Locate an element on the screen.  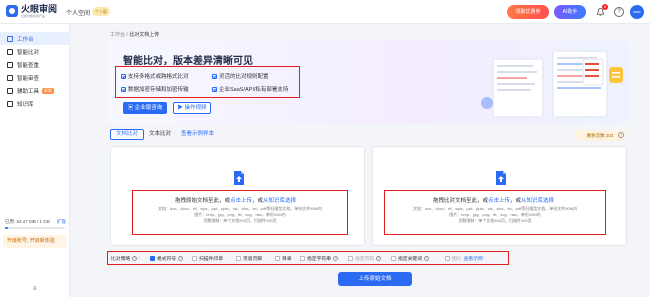
logo-icon is located at coordinates (12, 11).